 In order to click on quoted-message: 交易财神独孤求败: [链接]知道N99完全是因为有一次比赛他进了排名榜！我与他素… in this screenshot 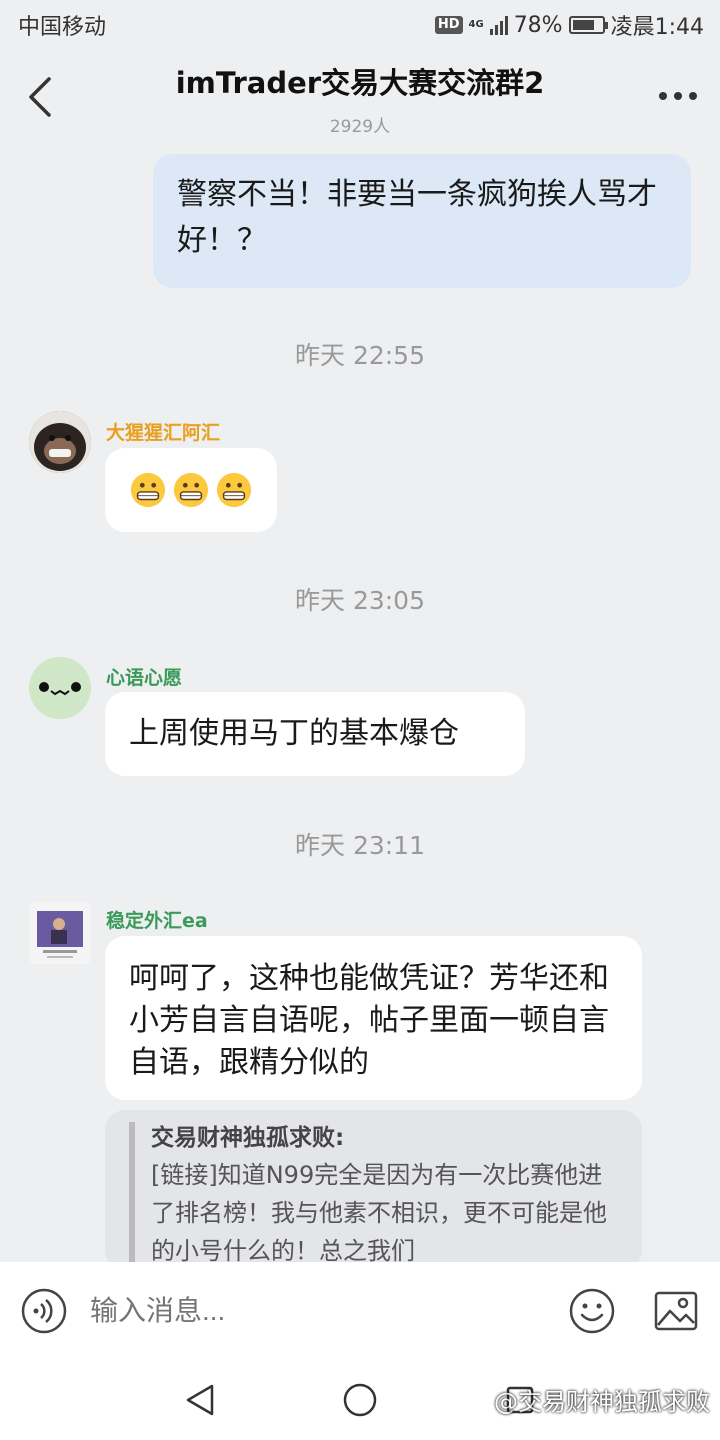, I will do `click(373, 1186)`.